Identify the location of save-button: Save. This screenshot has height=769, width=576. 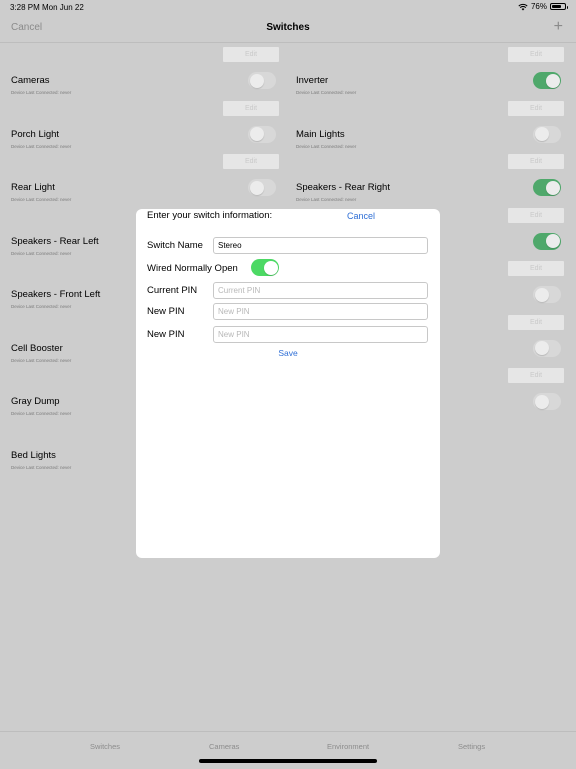
(288, 353).